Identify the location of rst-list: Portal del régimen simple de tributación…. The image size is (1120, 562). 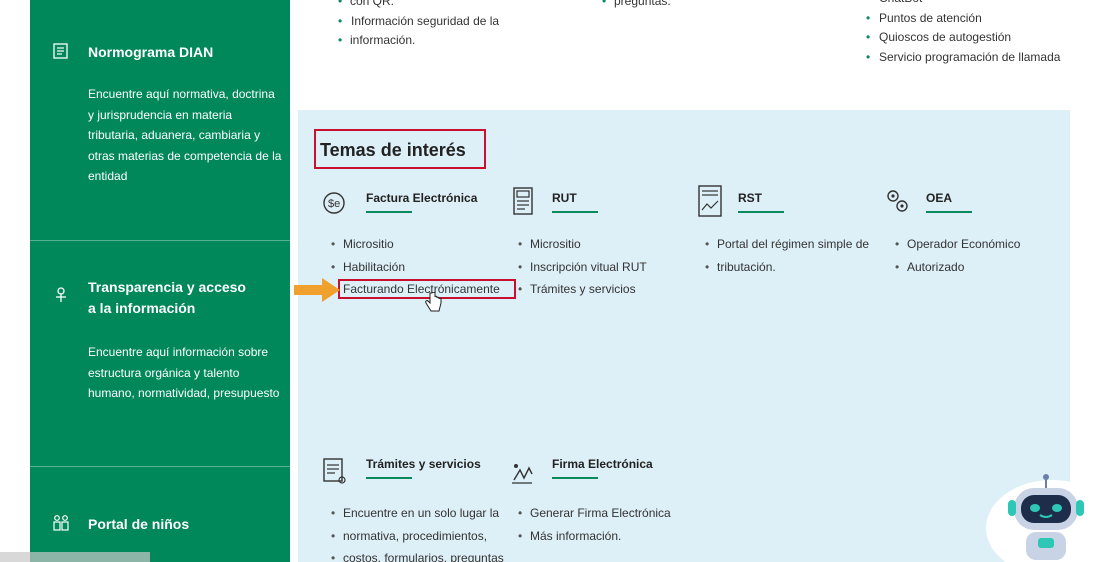
(786, 255).